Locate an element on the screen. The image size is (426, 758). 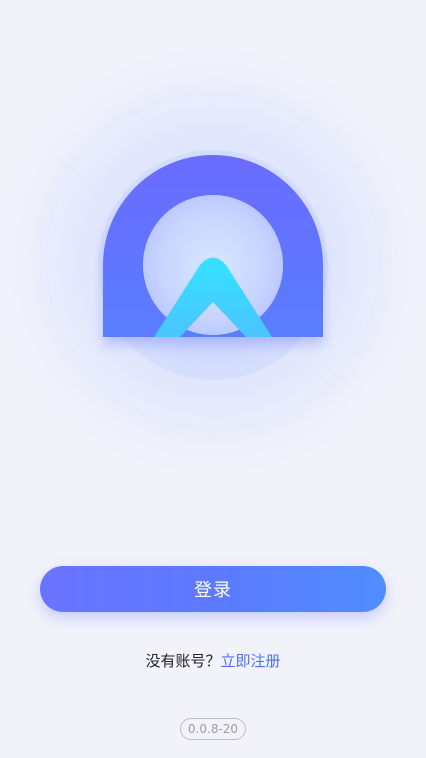
register-prompt-line: 没有账号？立即注册 is located at coordinates (213, 660).